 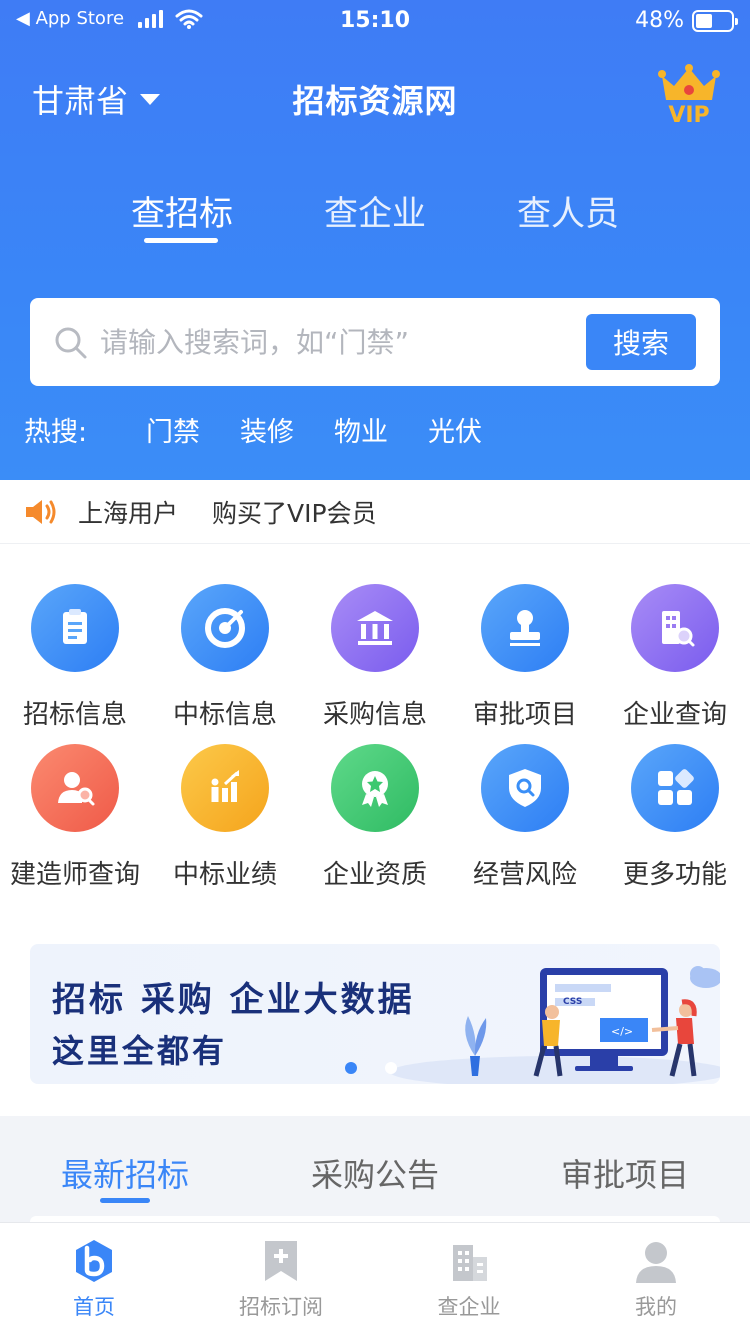 What do you see at coordinates (470, 1263) in the screenshot?
I see `buildings-icon` at bounding box center [470, 1263].